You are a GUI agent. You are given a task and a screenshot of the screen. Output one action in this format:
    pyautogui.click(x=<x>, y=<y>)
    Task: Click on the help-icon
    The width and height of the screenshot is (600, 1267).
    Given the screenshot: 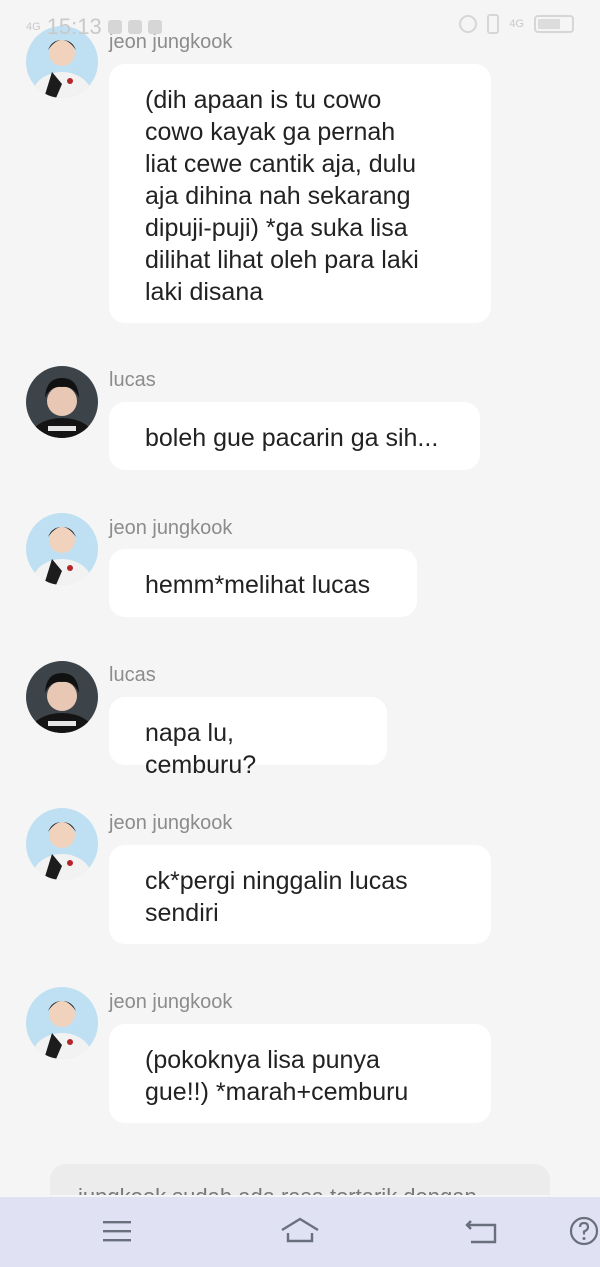 What is the action you would take?
    pyautogui.click(x=581, y=1231)
    